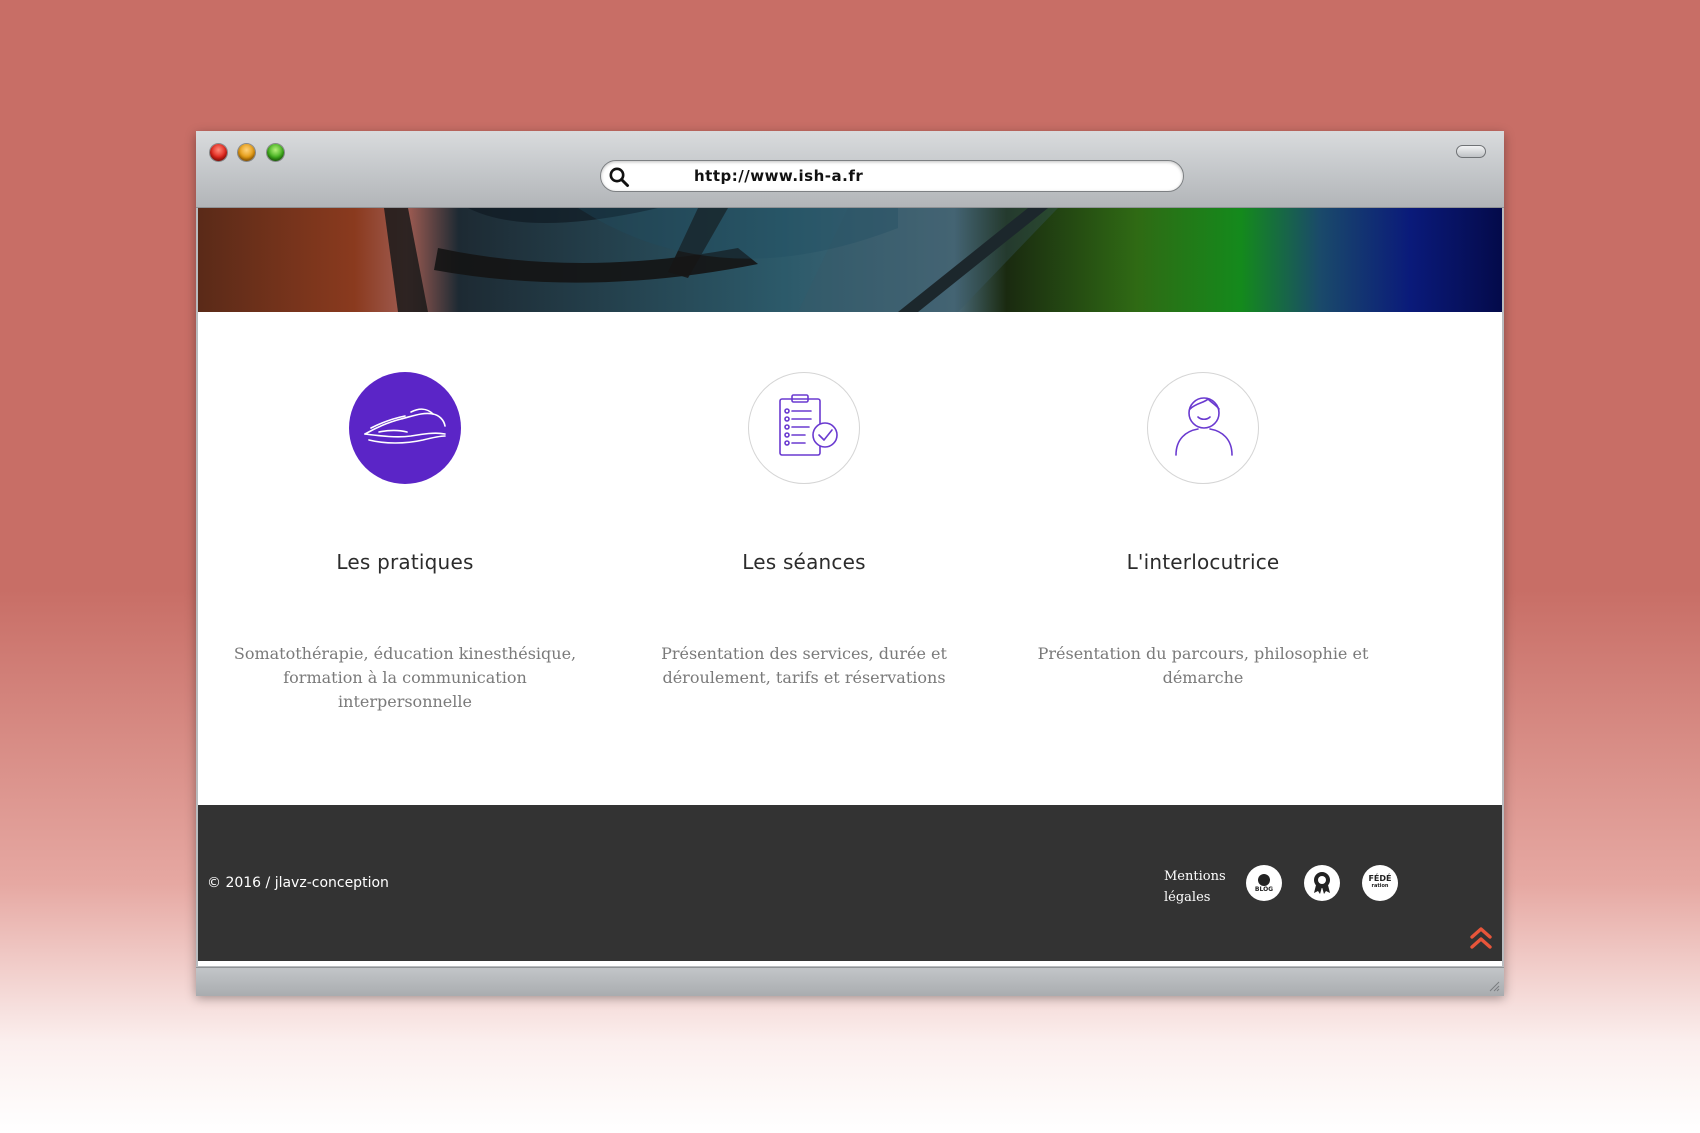 The height and width of the screenshot is (1133, 1700). I want to click on browser-statusbar, so click(850, 981).